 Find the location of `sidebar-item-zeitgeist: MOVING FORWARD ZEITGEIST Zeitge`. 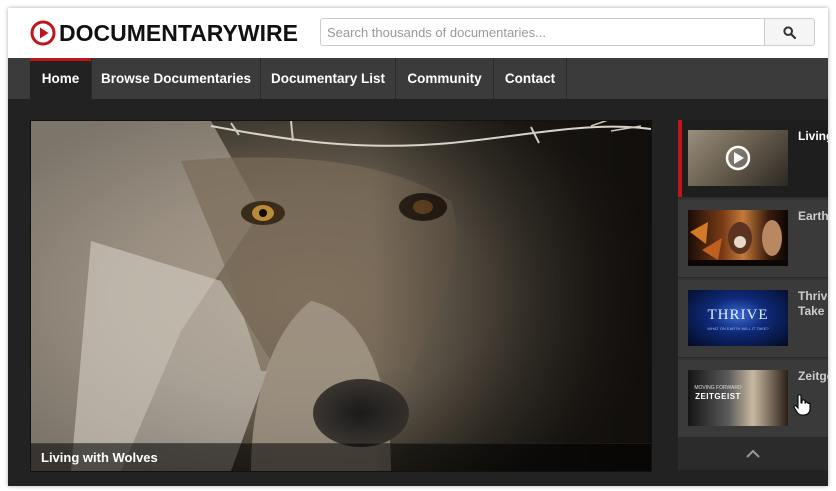

sidebar-item-zeitgeist: MOVING FORWARD ZEITGEIST Zeitge is located at coordinates (753, 399).